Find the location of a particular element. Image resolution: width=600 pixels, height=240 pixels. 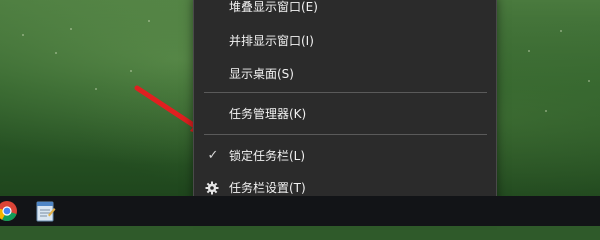

checkmark-icon: ✓ is located at coordinates (213, 155).